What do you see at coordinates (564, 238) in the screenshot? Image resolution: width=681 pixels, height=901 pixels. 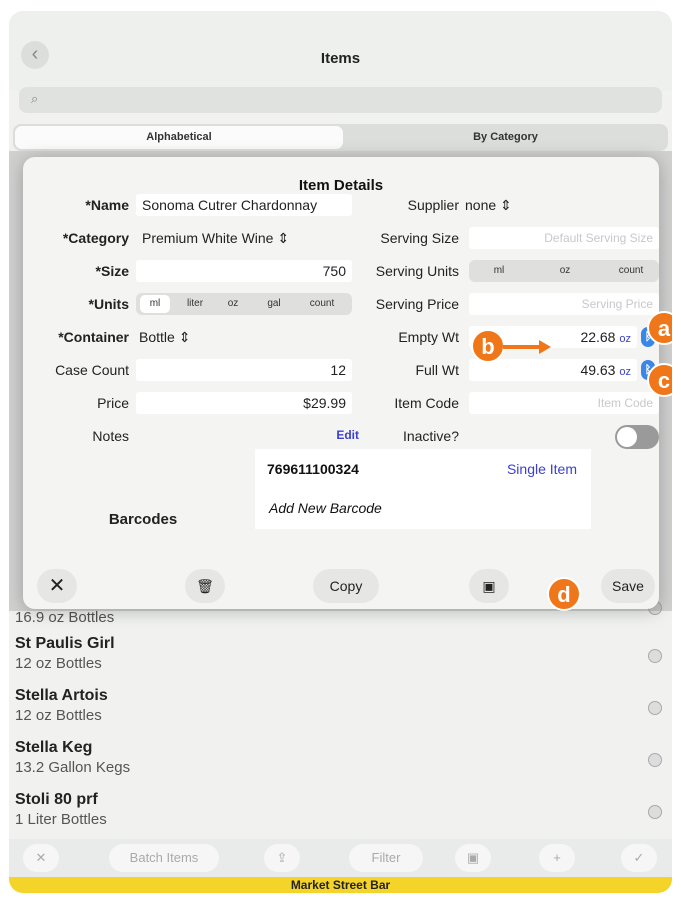 I see `serving-size-field: Default Serving Size` at bounding box center [564, 238].